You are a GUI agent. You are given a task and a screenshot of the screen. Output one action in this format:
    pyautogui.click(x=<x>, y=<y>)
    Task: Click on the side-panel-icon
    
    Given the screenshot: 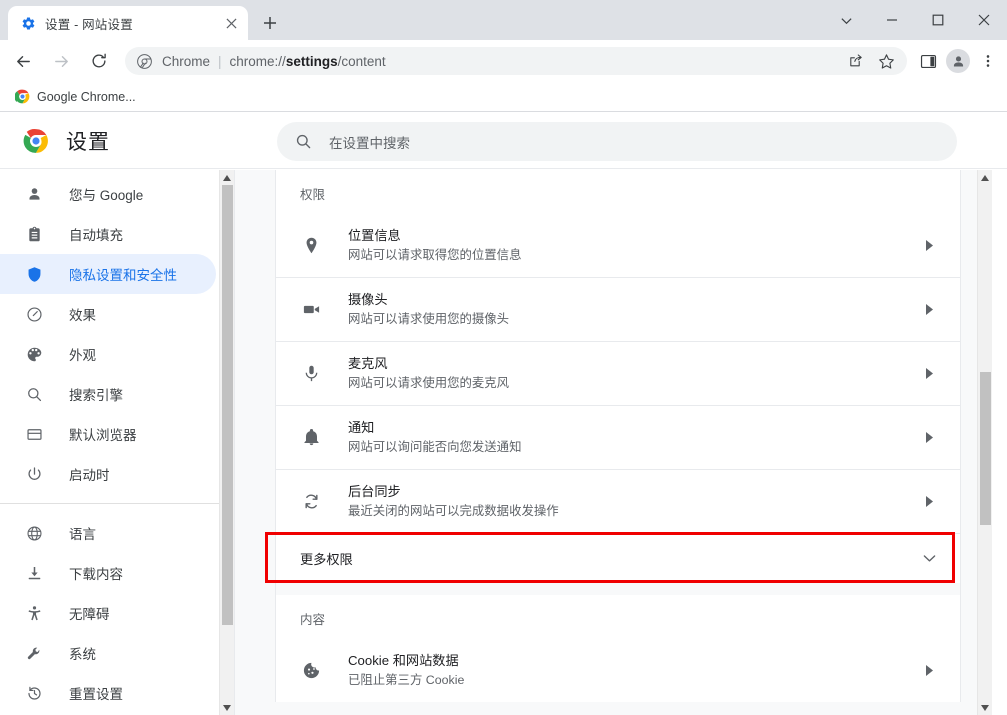 What is the action you would take?
    pyautogui.click(x=928, y=61)
    